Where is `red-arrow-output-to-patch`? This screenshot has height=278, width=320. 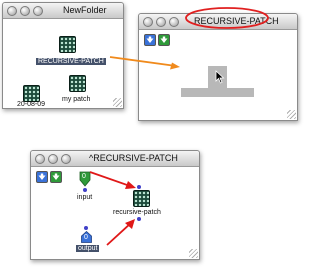
red-arrow-output-to-patch is located at coordinates (120, 232).